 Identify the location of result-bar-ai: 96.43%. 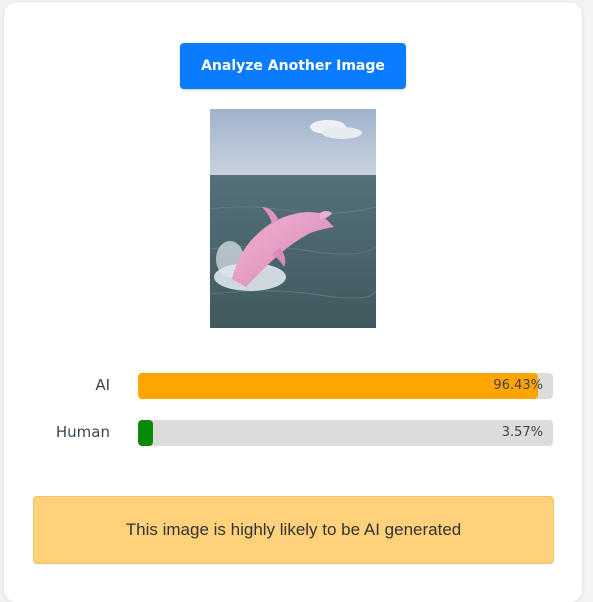
(345, 386).